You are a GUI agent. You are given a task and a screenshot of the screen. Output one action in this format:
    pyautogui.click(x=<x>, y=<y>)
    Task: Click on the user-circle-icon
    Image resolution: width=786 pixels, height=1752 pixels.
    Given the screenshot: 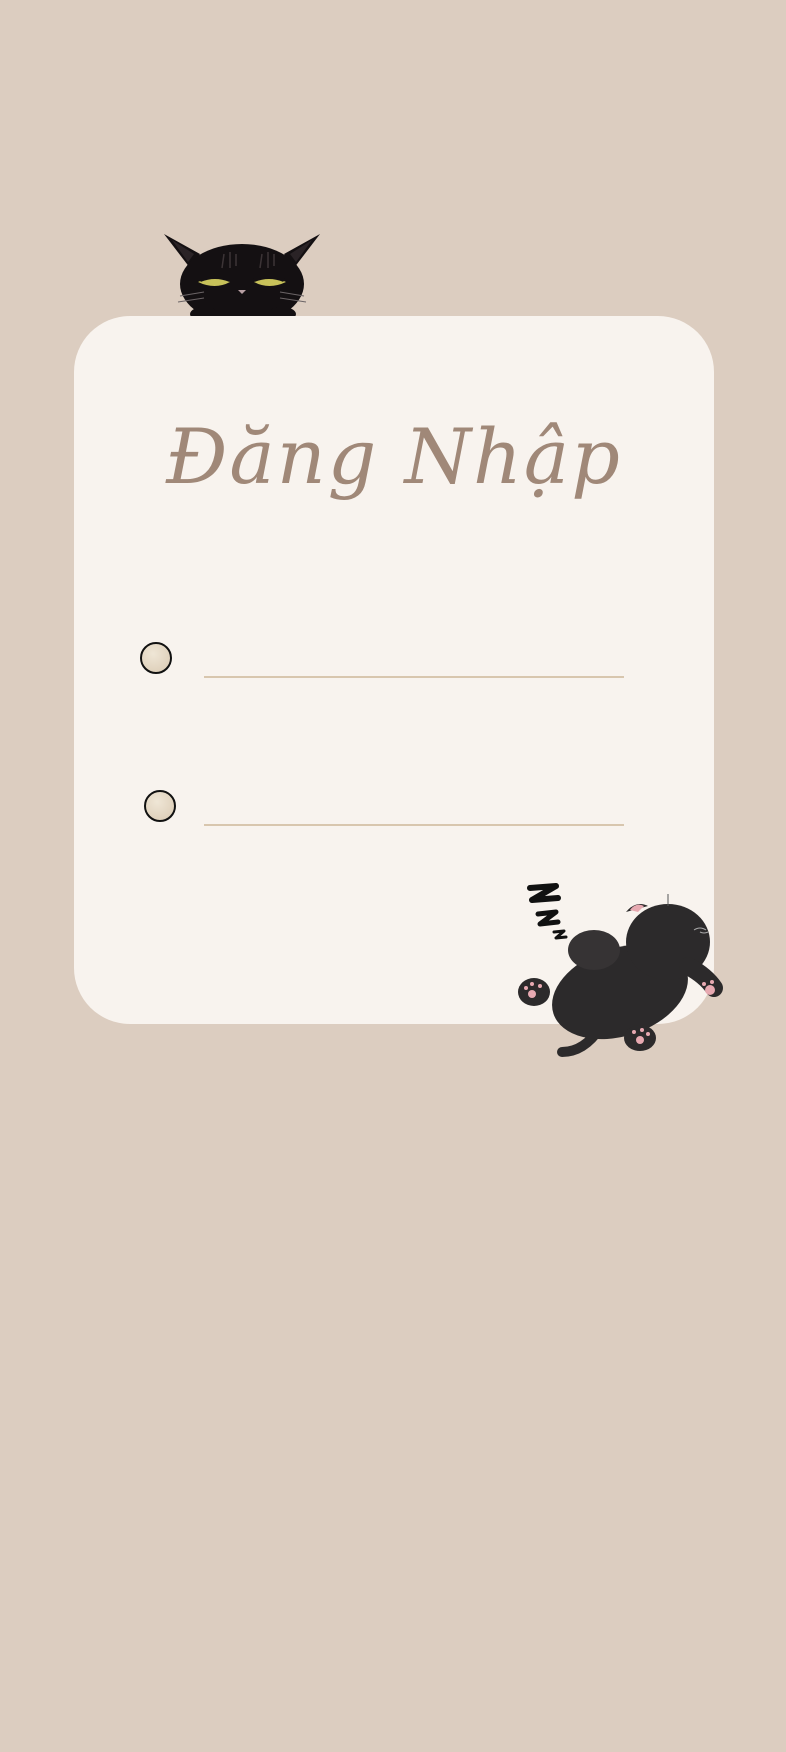 What is the action you would take?
    pyautogui.click(x=156, y=658)
    